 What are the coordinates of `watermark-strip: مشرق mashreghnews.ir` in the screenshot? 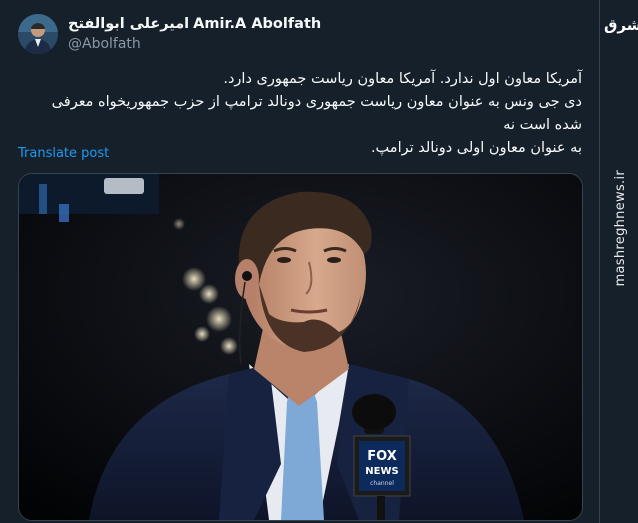 It's located at (618, 261).